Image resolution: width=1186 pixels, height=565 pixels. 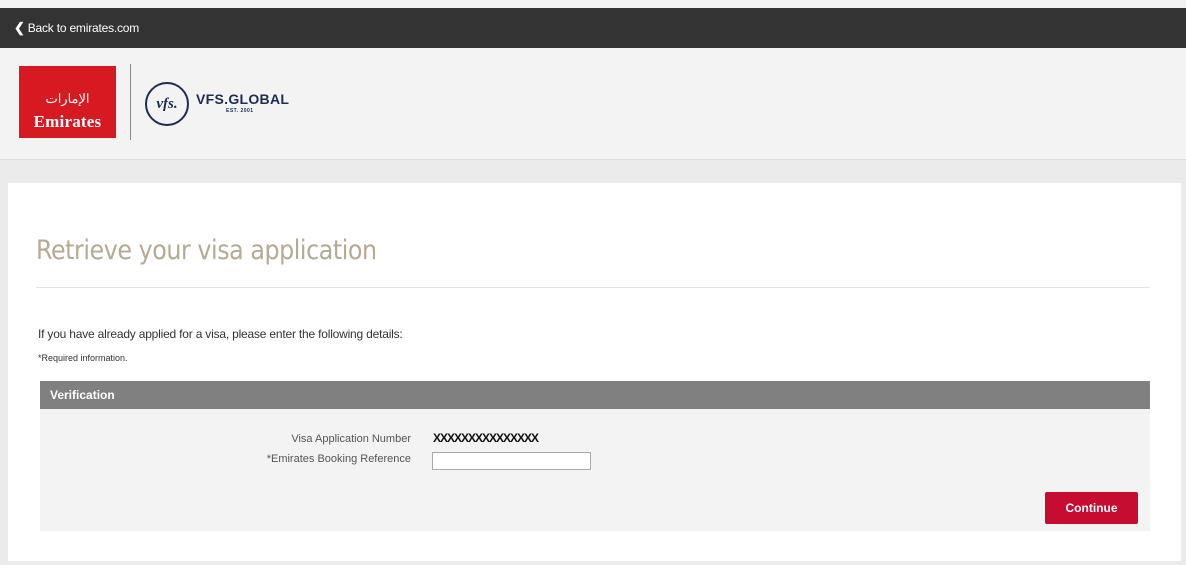 I want to click on vfs-name: VFS.GLOBAL, so click(x=243, y=99).